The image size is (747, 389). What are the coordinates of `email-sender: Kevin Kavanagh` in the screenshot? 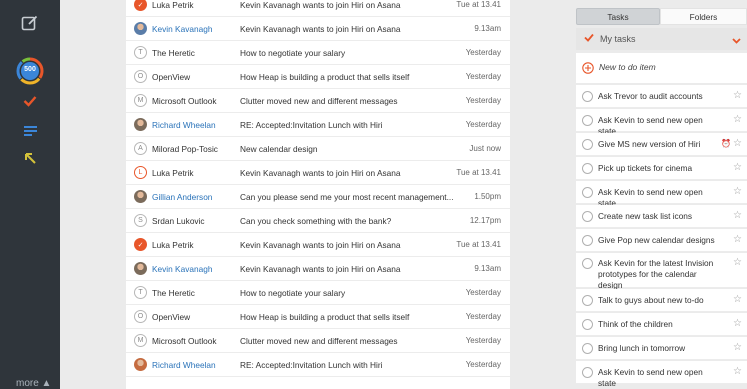 It's located at (182, 268).